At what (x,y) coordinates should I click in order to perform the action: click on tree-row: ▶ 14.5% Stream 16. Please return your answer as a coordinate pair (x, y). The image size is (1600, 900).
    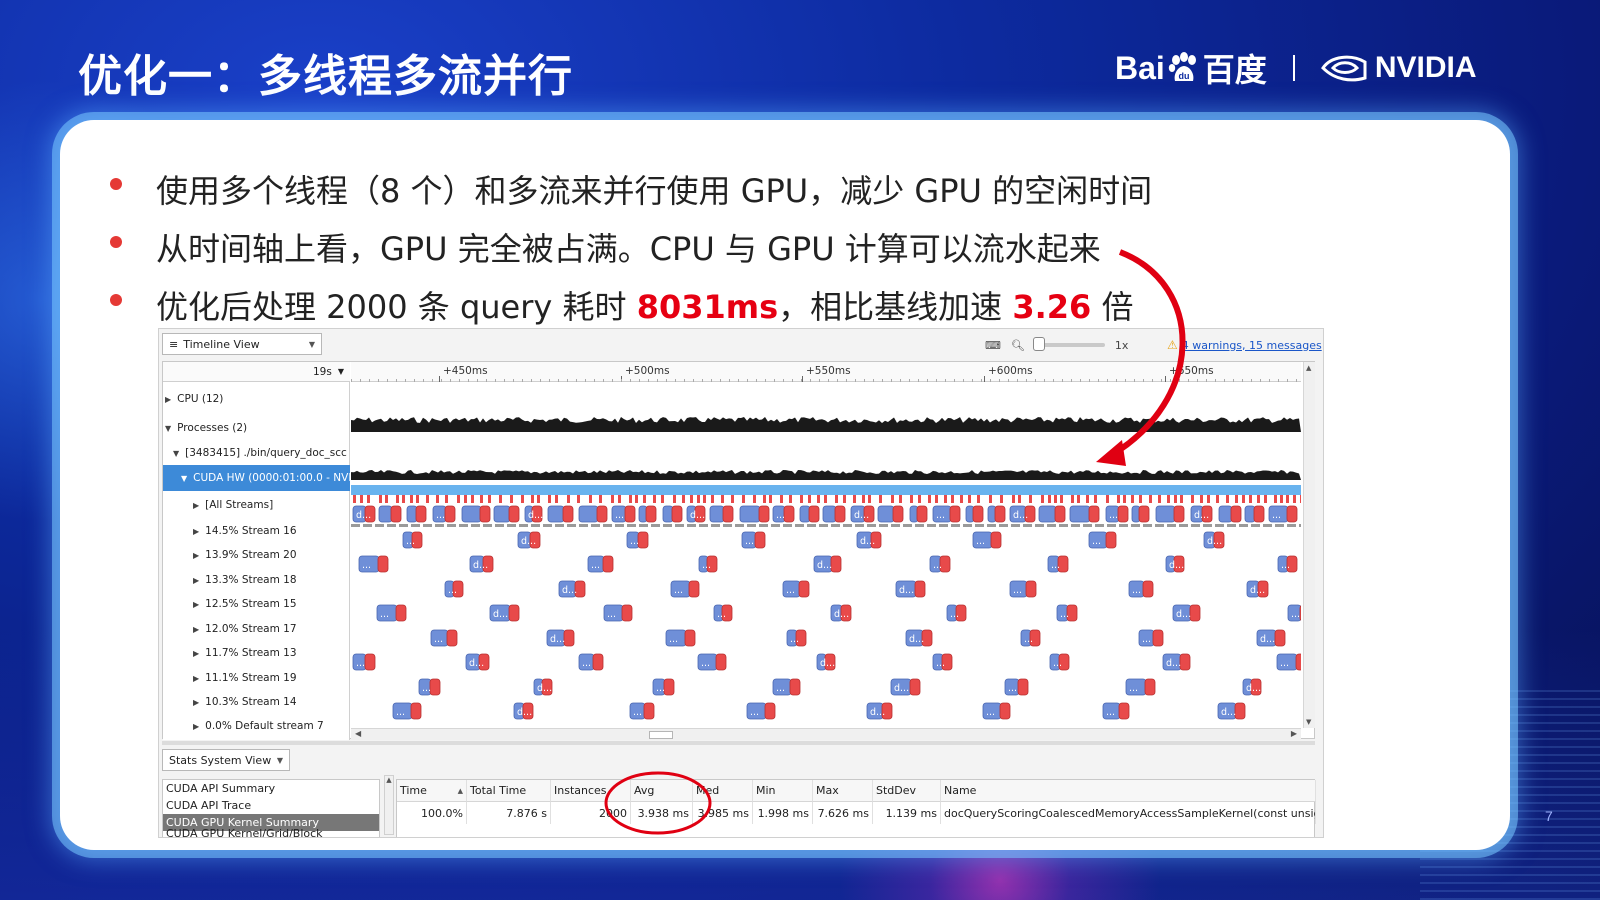
    Looking at the image, I should click on (256, 531).